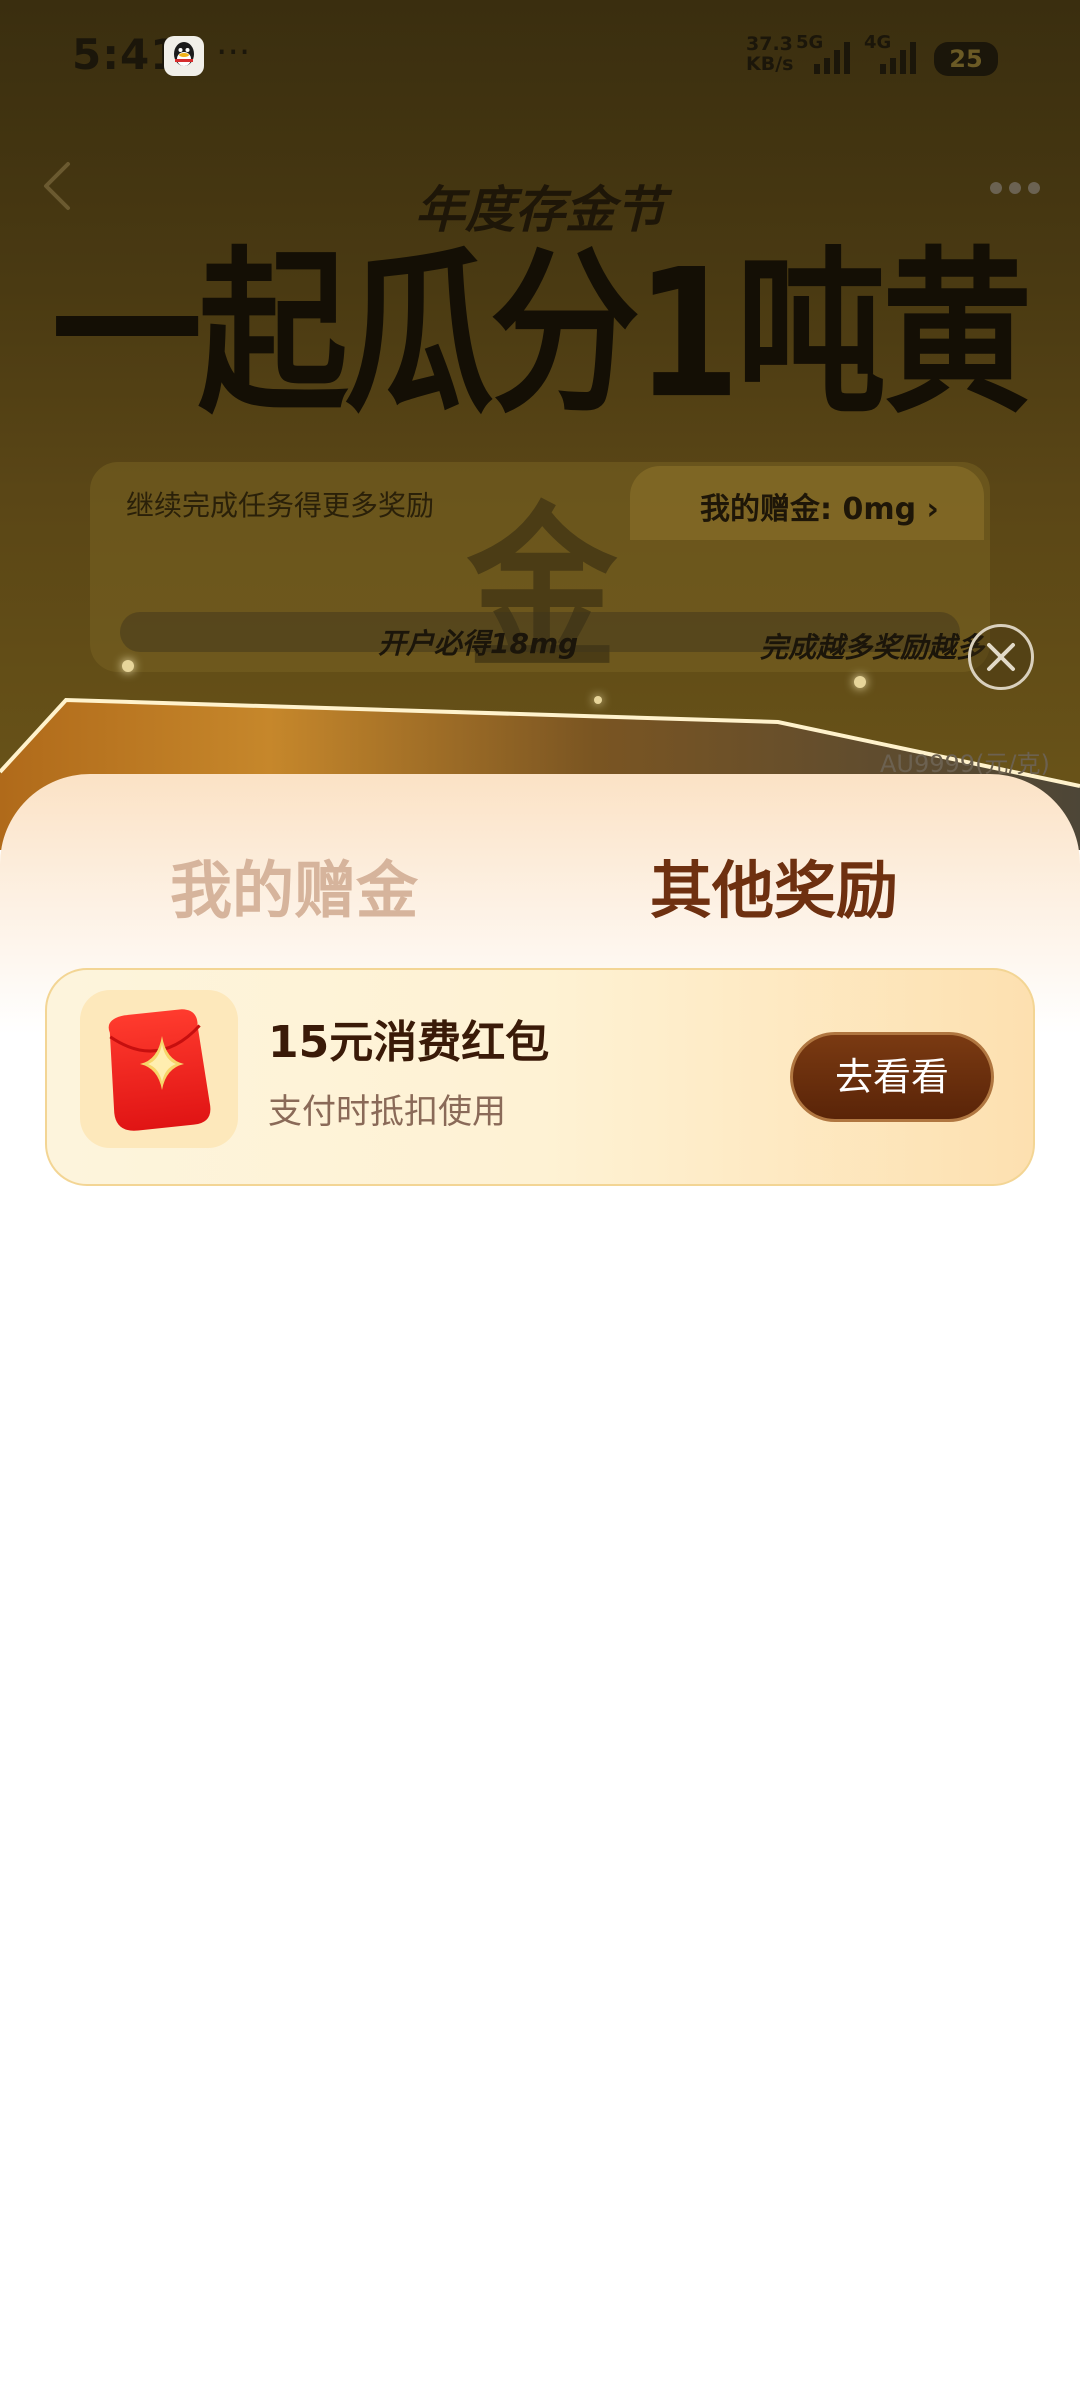 This screenshot has height=2400, width=1080. Describe the element at coordinates (774, 885) in the screenshot. I see `tab-other-rewards: 其他奖励` at that location.